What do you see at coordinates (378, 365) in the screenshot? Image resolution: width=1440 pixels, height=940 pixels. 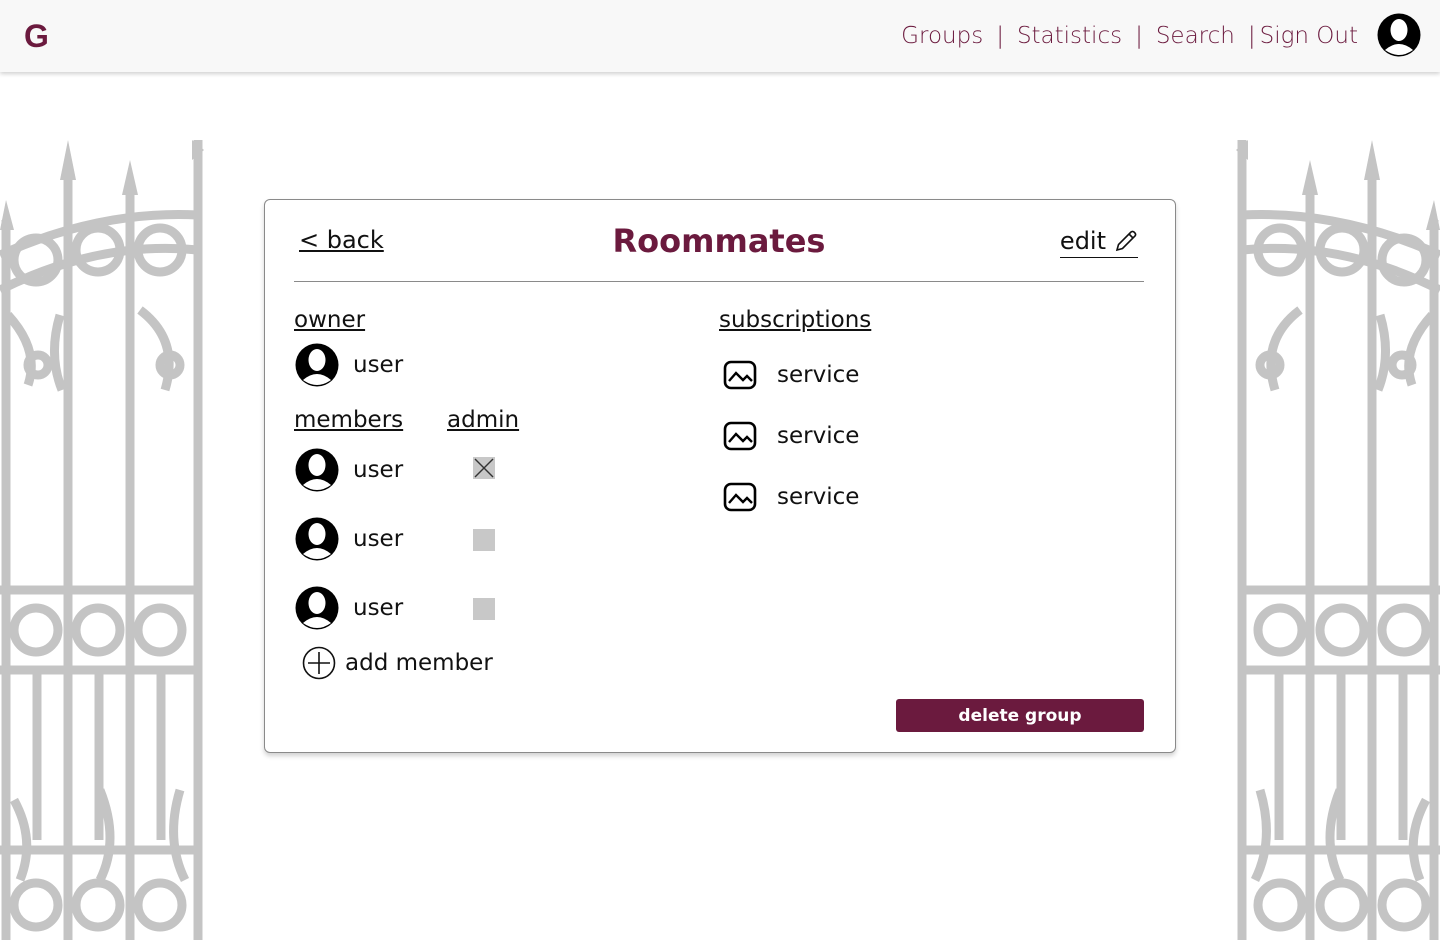 I see `owner-name: user` at bounding box center [378, 365].